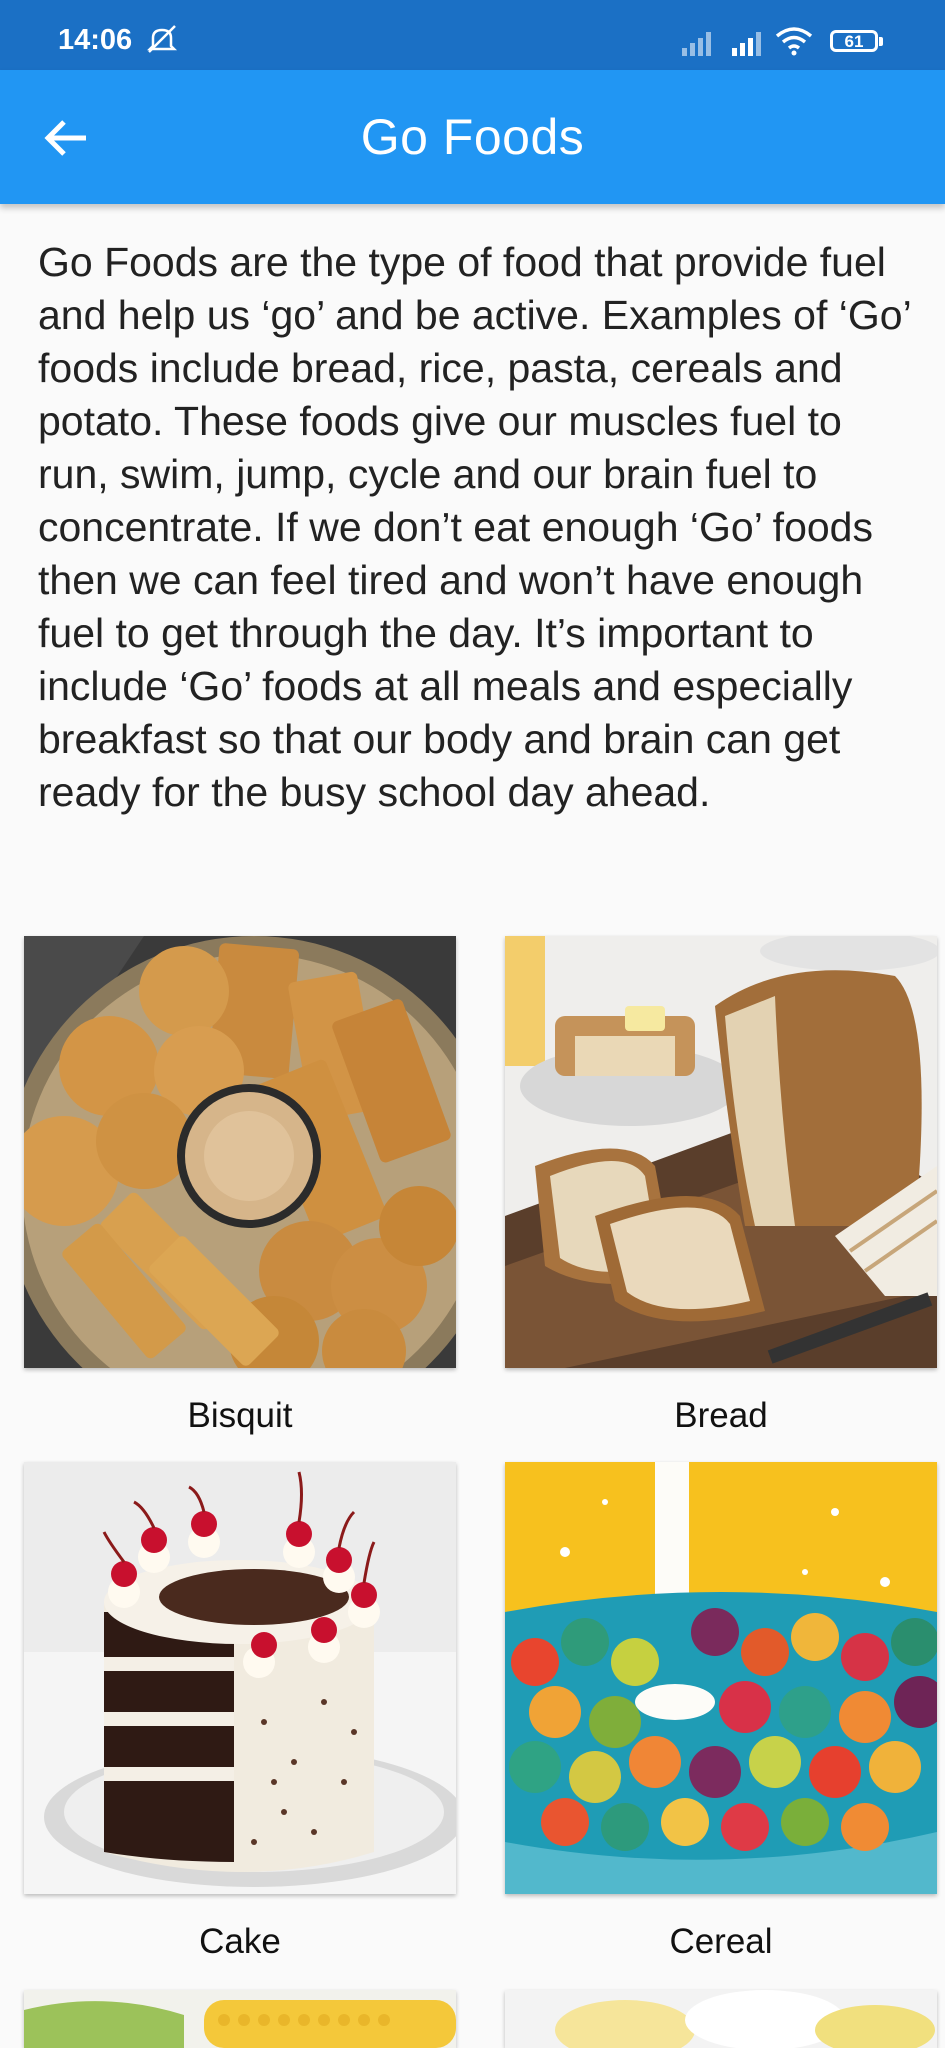 The image size is (945, 2048). Describe the element at coordinates (240, 1678) in the screenshot. I see `food-image-cake` at that location.